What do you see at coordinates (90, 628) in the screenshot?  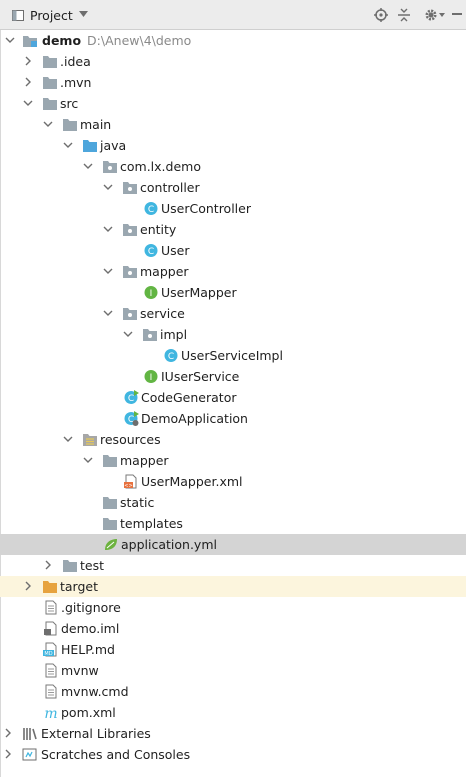 I see `tree-label: demo.iml` at bounding box center [90, 628].